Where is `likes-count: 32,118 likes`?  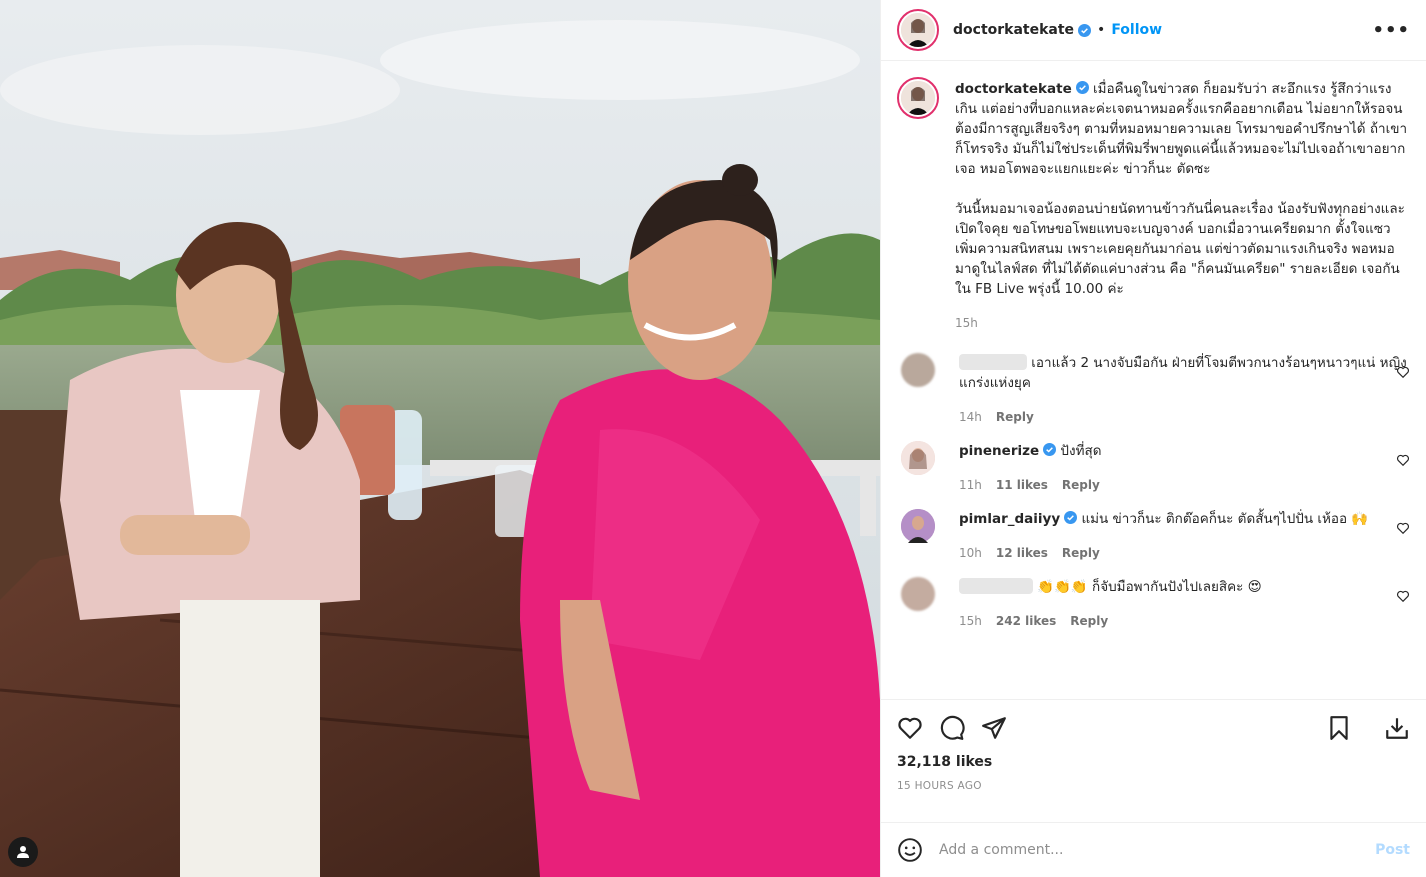 likes-count: 32,118 likes is located at coordinates (1153, 762).